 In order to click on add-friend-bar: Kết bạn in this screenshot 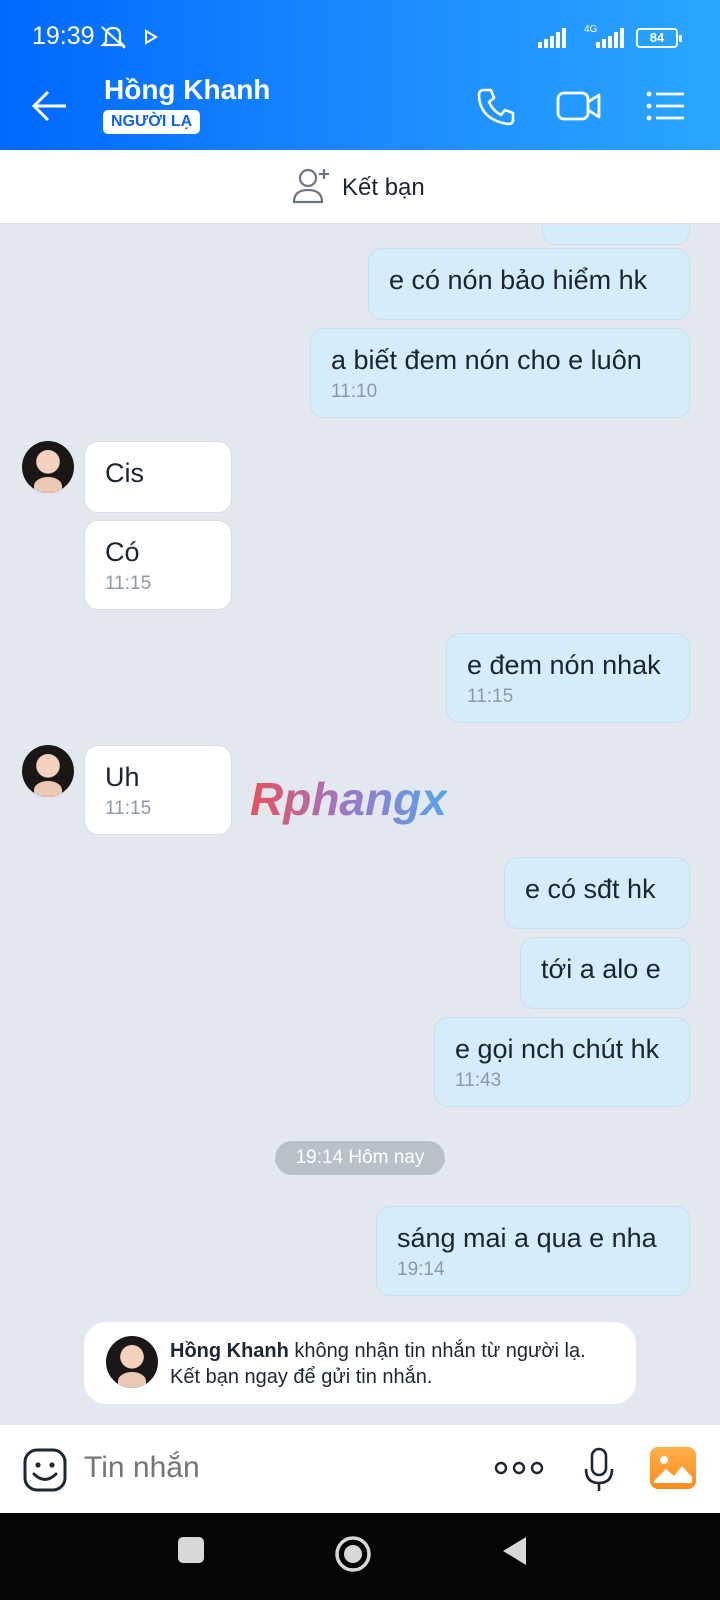, I will do `click(360, 187)`.